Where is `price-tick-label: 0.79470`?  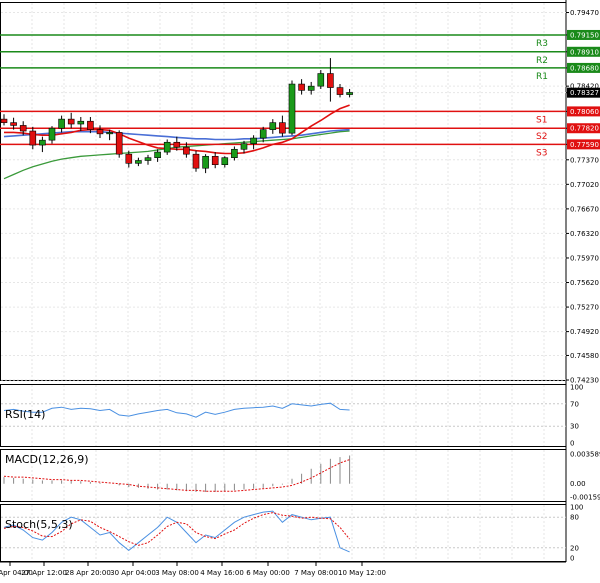
price-tick-label: 0.79470 is located at coordinates (584, 13).